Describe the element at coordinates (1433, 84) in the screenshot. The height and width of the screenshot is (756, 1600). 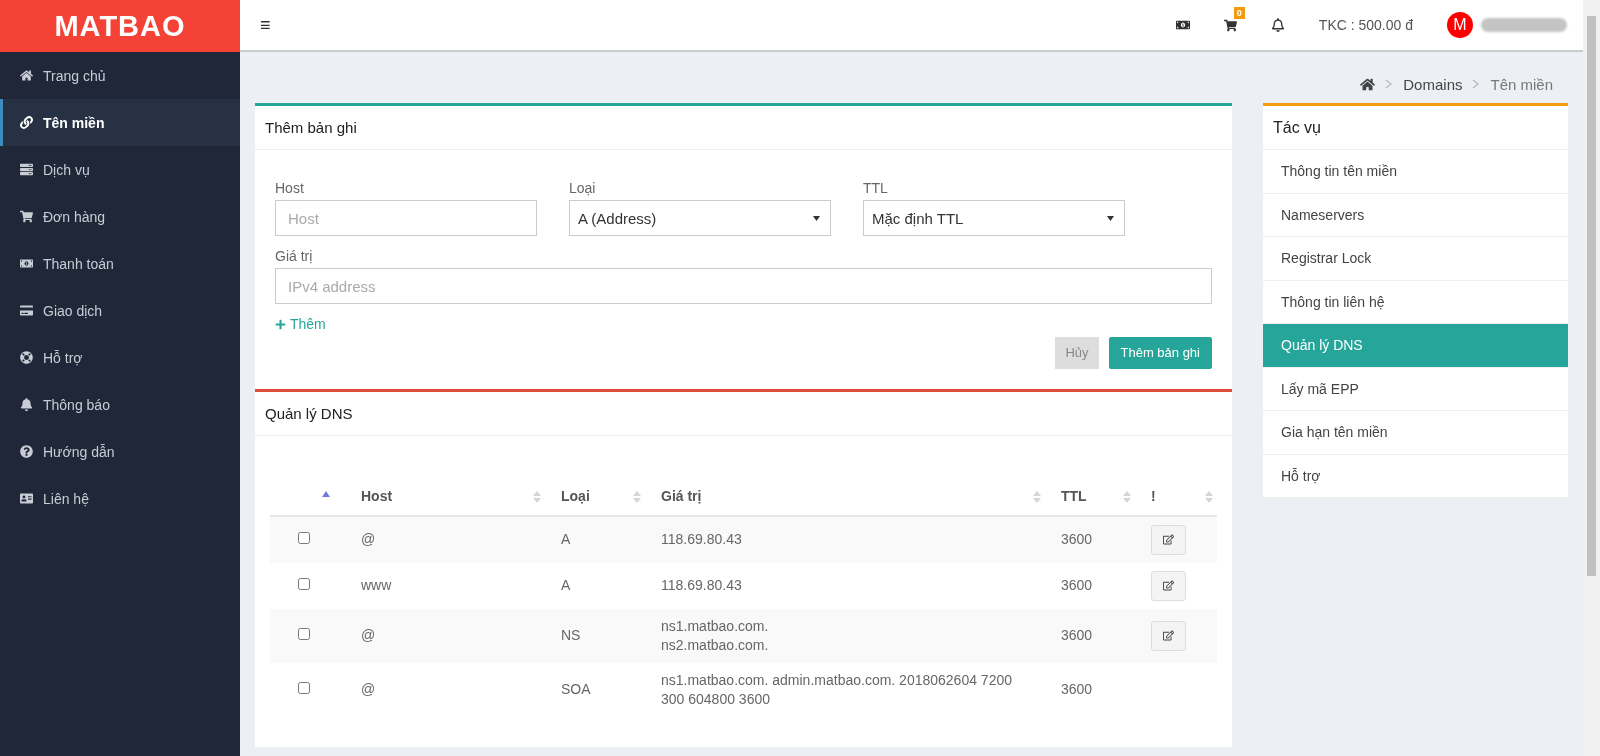
I see `breadcrumb-item: Domains` at that location.